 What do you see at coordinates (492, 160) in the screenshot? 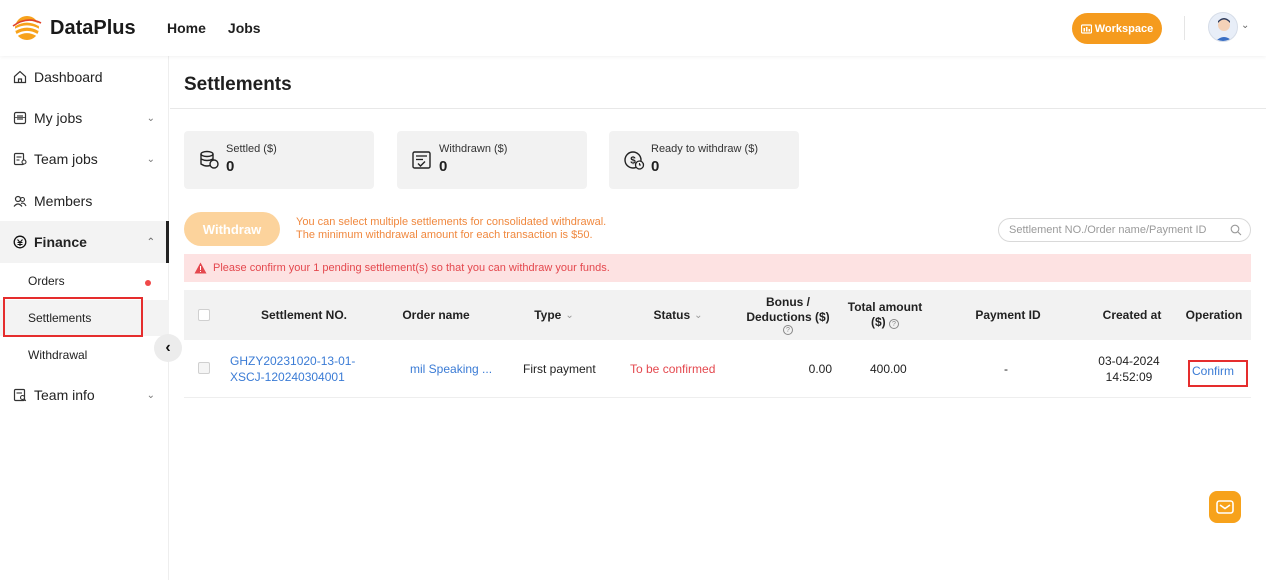
I see `stat-card-withdrawn: Withdrawn ($) 0` at bounding box center [492, 160].